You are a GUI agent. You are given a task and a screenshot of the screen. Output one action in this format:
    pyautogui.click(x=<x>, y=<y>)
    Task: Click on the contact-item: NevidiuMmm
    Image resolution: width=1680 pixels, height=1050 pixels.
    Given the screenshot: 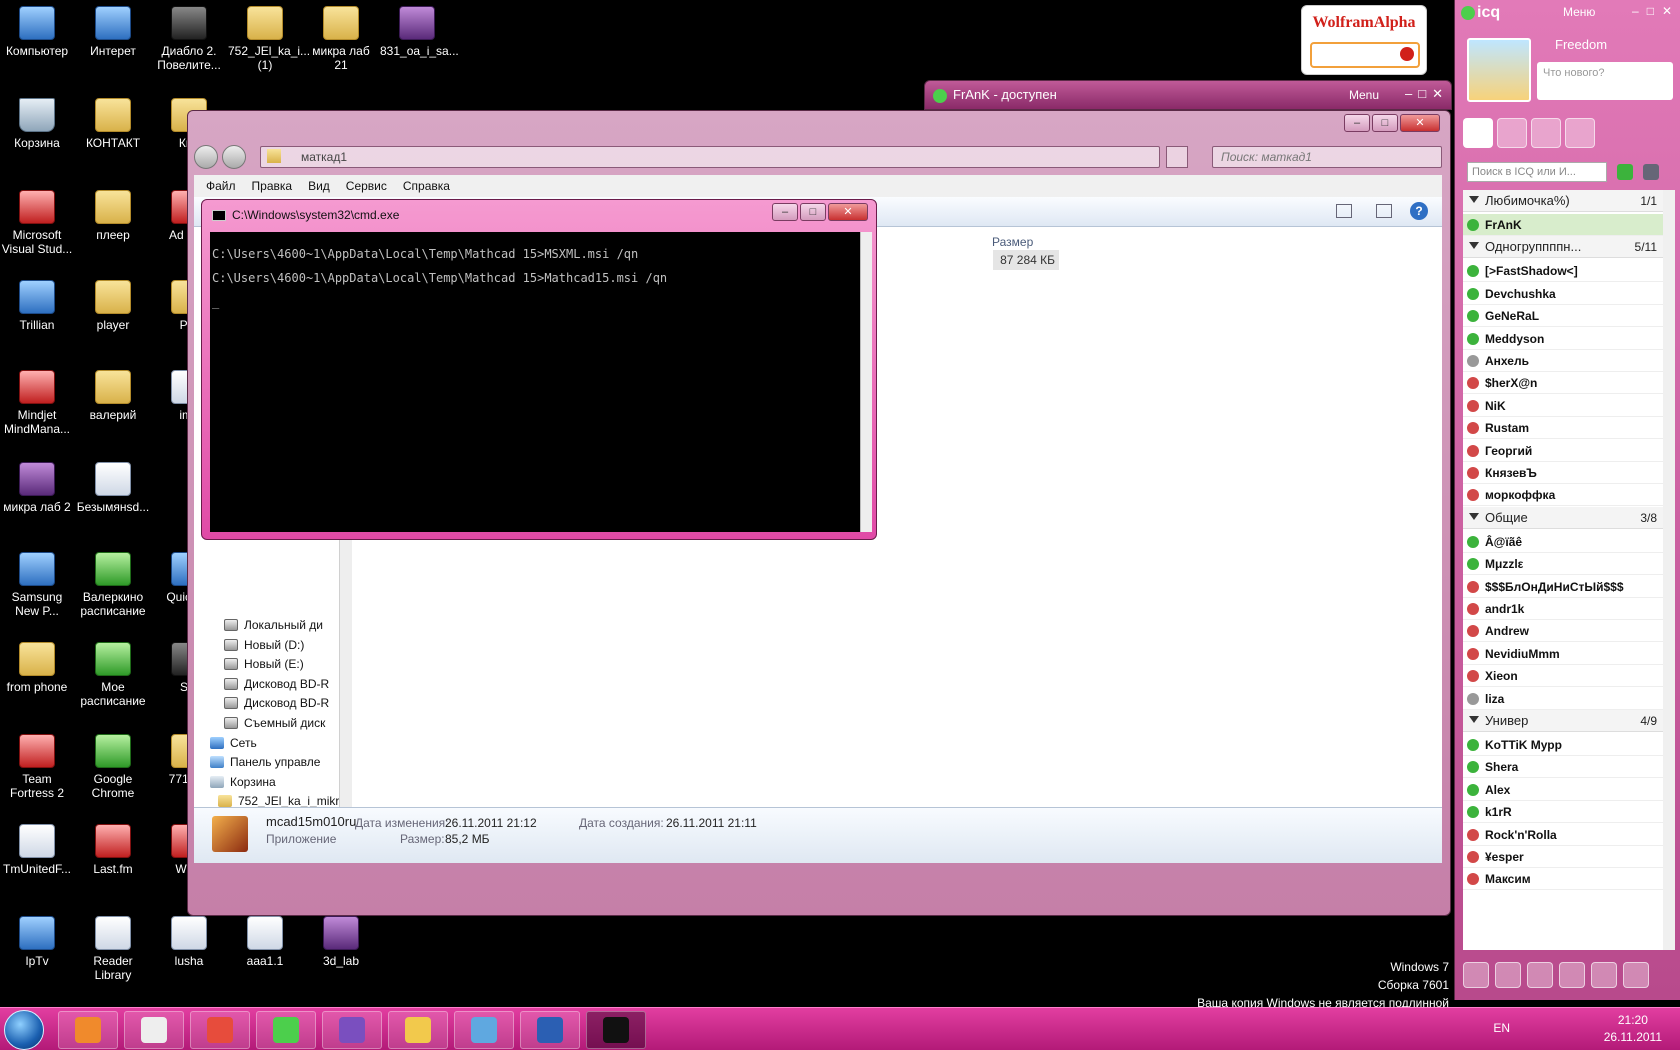 What is the action you would take?
    pyautogui.click(x=1563, y=654)
    